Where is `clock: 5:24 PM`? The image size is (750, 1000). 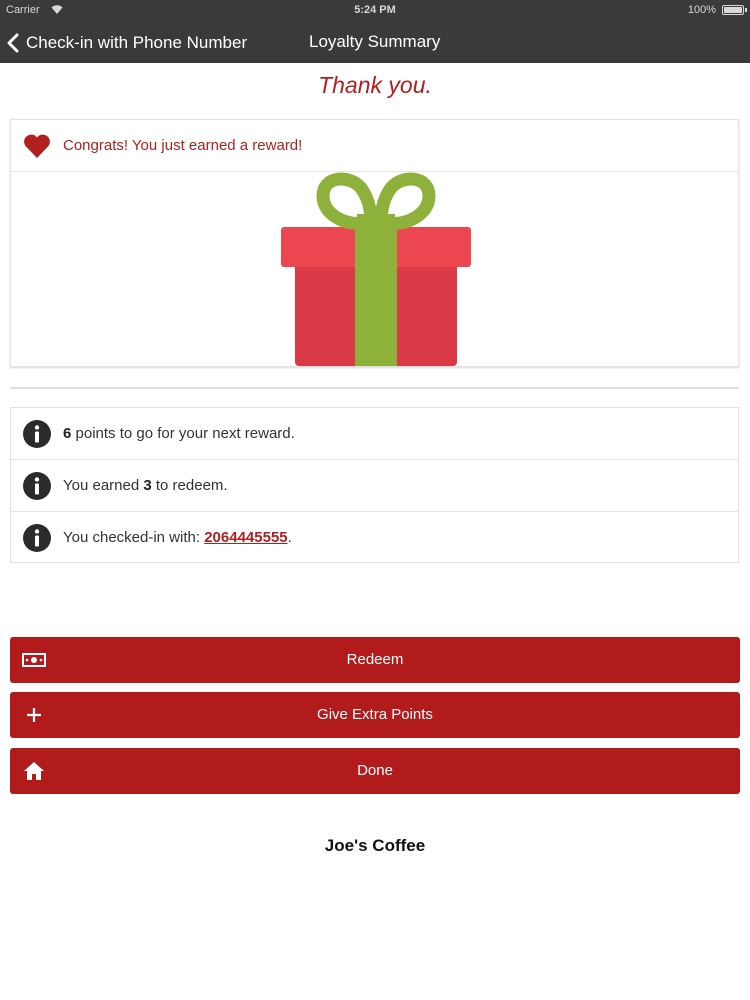
clock: 5:24 PM is located at coordinates (375, 10).